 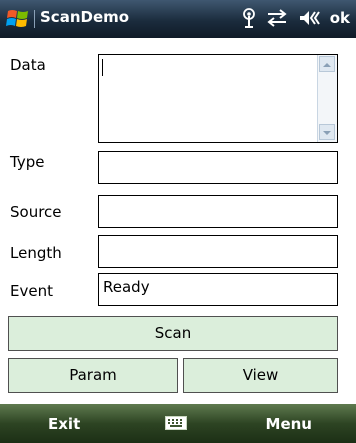 I want to click on keyboard-icon, so click(x=176, y=423).